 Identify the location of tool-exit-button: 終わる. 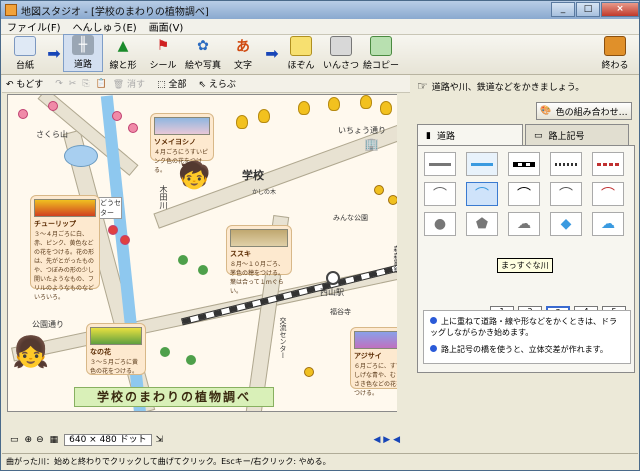
(615, 53).